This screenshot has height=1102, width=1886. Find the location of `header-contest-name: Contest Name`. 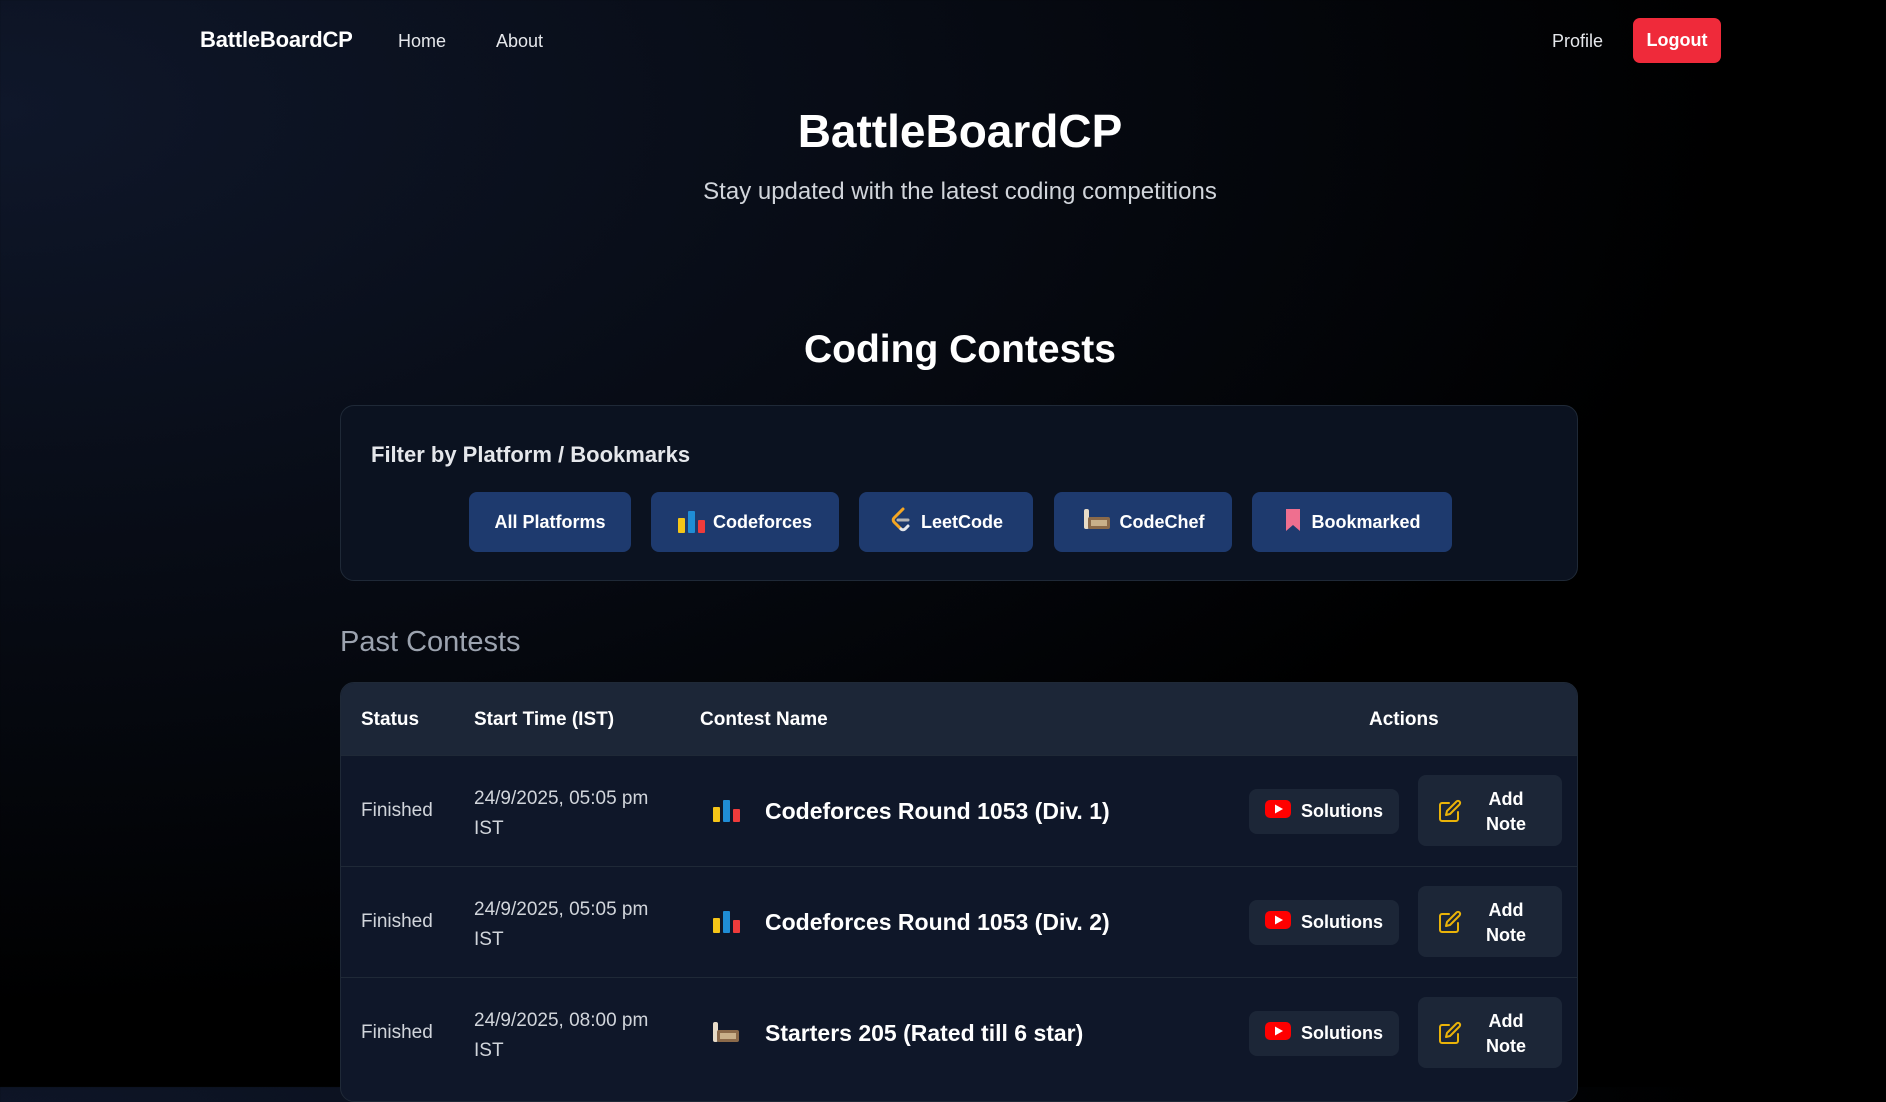

header-contest-name: Contest Name is located at coordinates (764, 719).